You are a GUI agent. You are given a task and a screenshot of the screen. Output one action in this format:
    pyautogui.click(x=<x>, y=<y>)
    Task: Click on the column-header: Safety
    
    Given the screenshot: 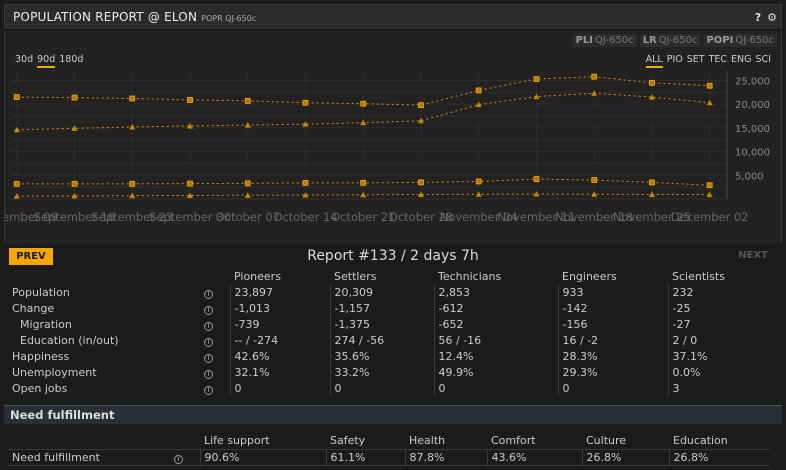 What is the action you would take?
    pyautogui.click(x=348, y=441)
    